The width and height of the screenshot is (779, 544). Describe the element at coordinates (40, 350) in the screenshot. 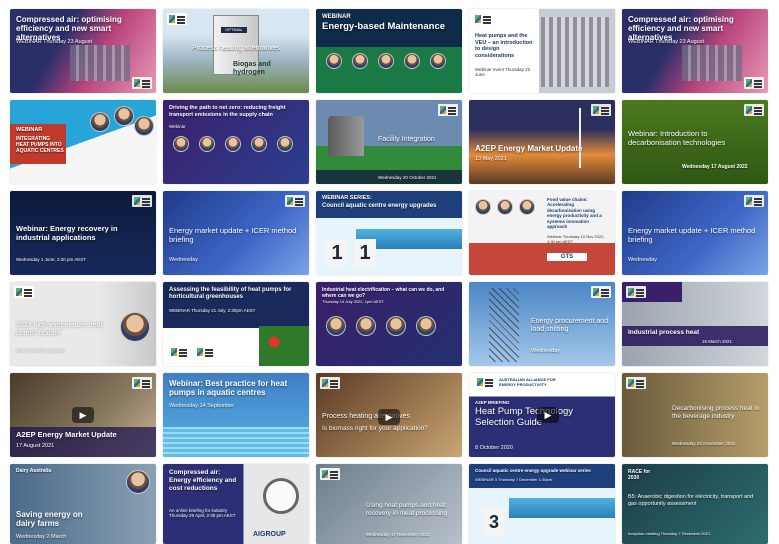

I see `tile-subtitle: with Dr Cordin Arpagaus` at that location.